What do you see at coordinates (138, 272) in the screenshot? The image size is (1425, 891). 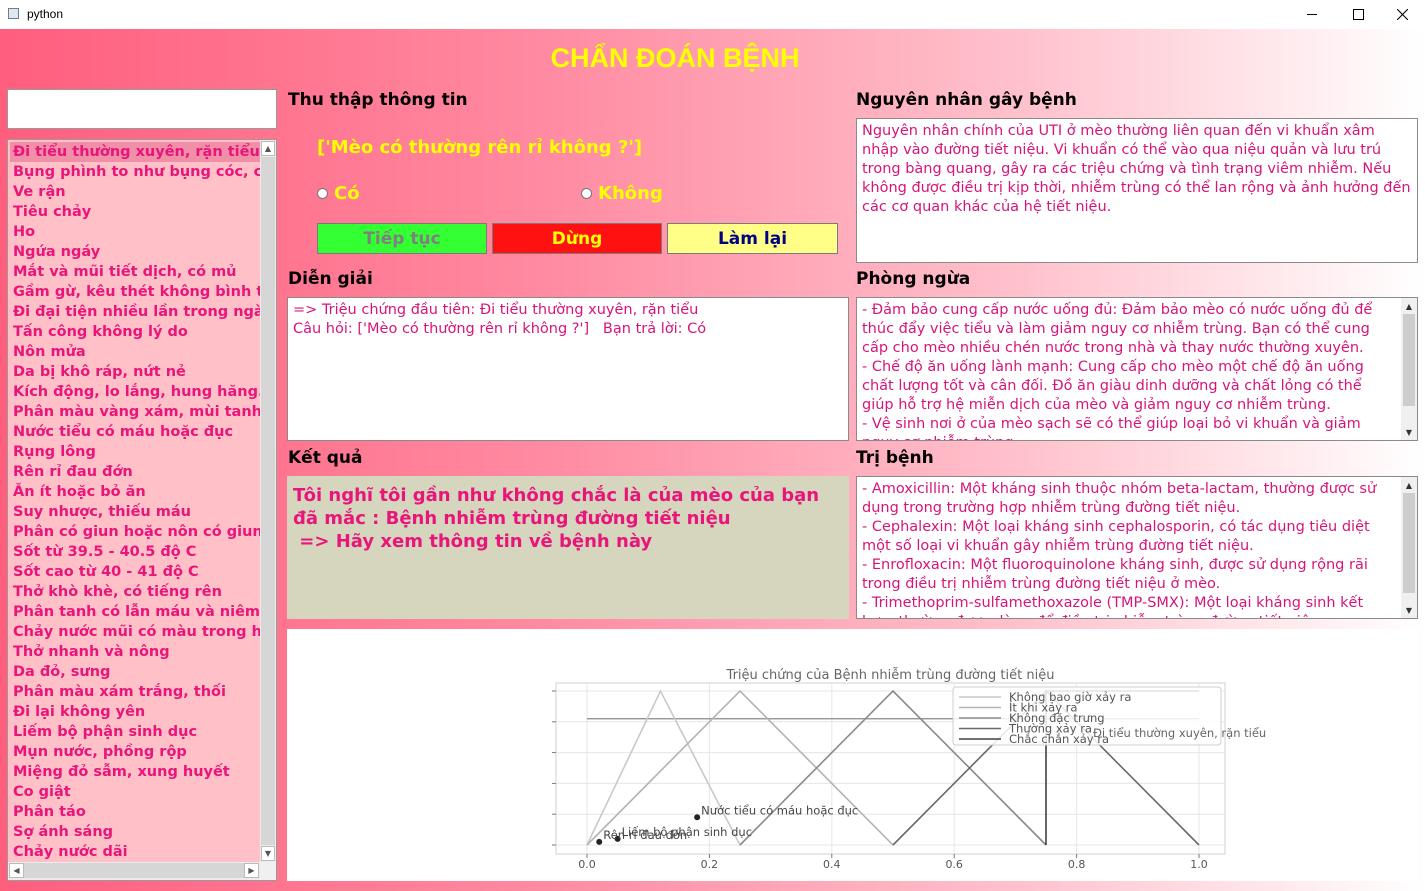 I see `symptom-item: Mắt và mũi tiết dịch, có mủ` at bounding box center [138, 272].